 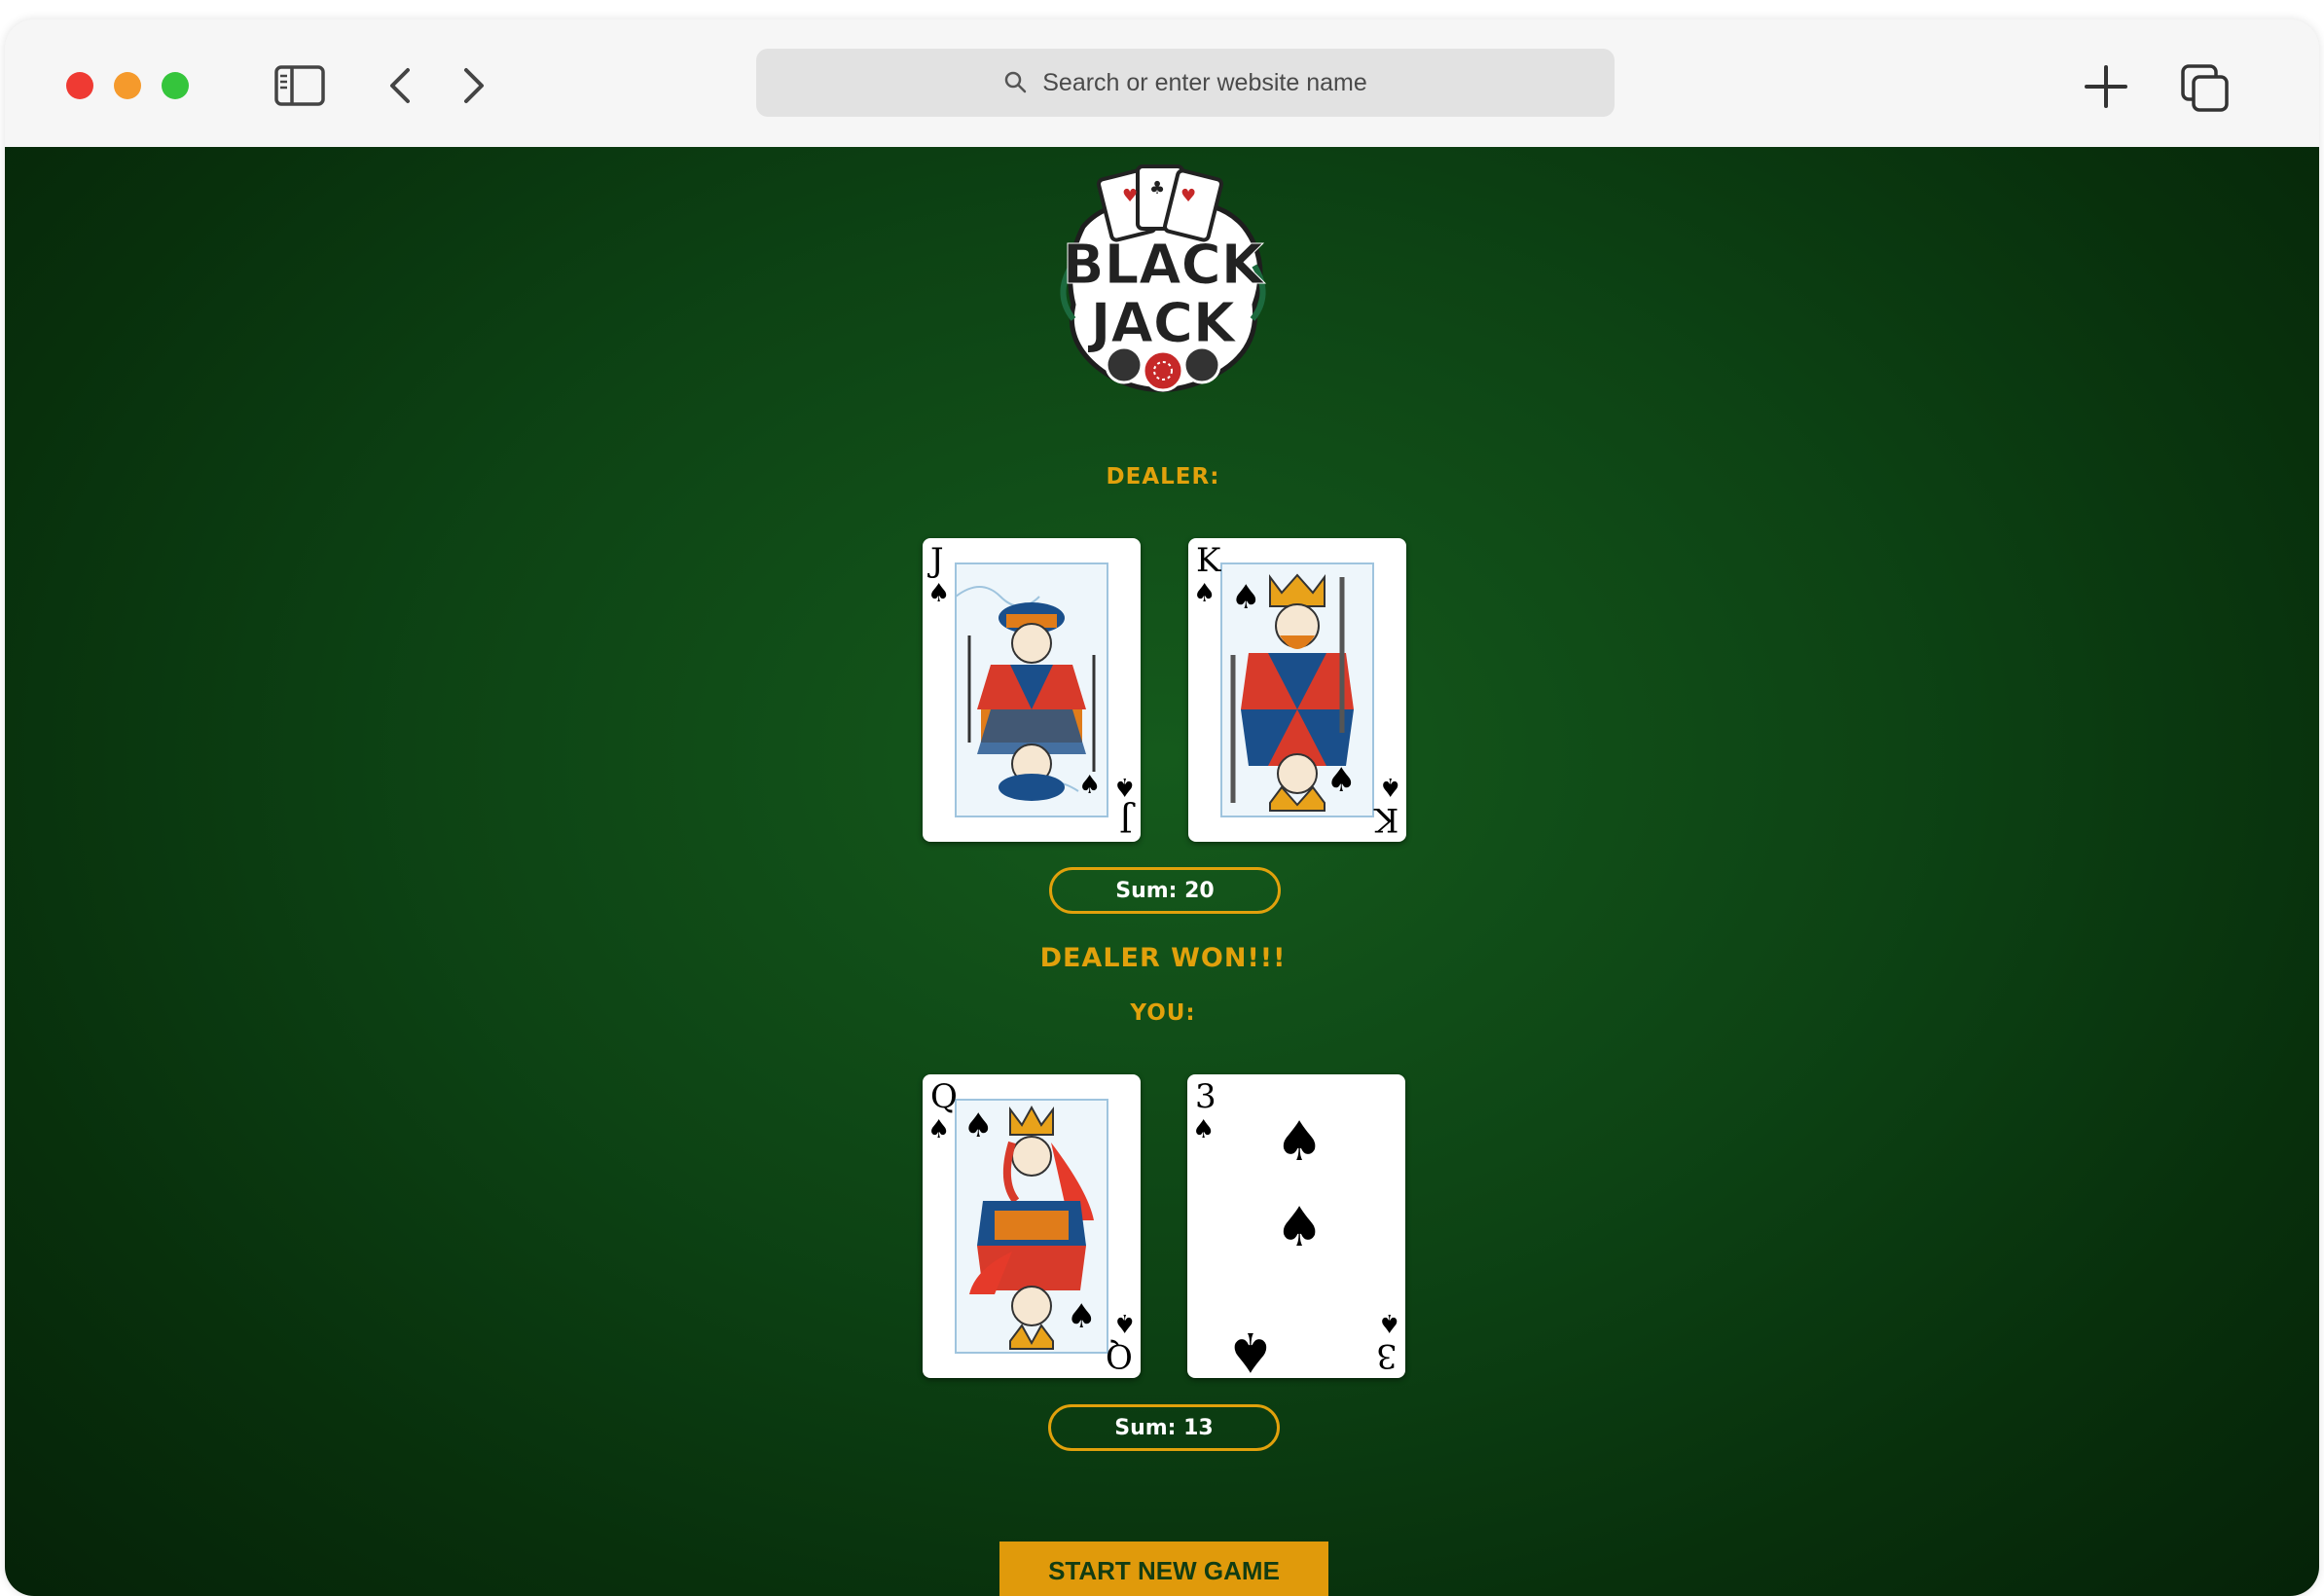 What do you see at coordinates (2106, 86) in the screenshot?
I see `new-tab-icon` at bounding box center [2106, 86].